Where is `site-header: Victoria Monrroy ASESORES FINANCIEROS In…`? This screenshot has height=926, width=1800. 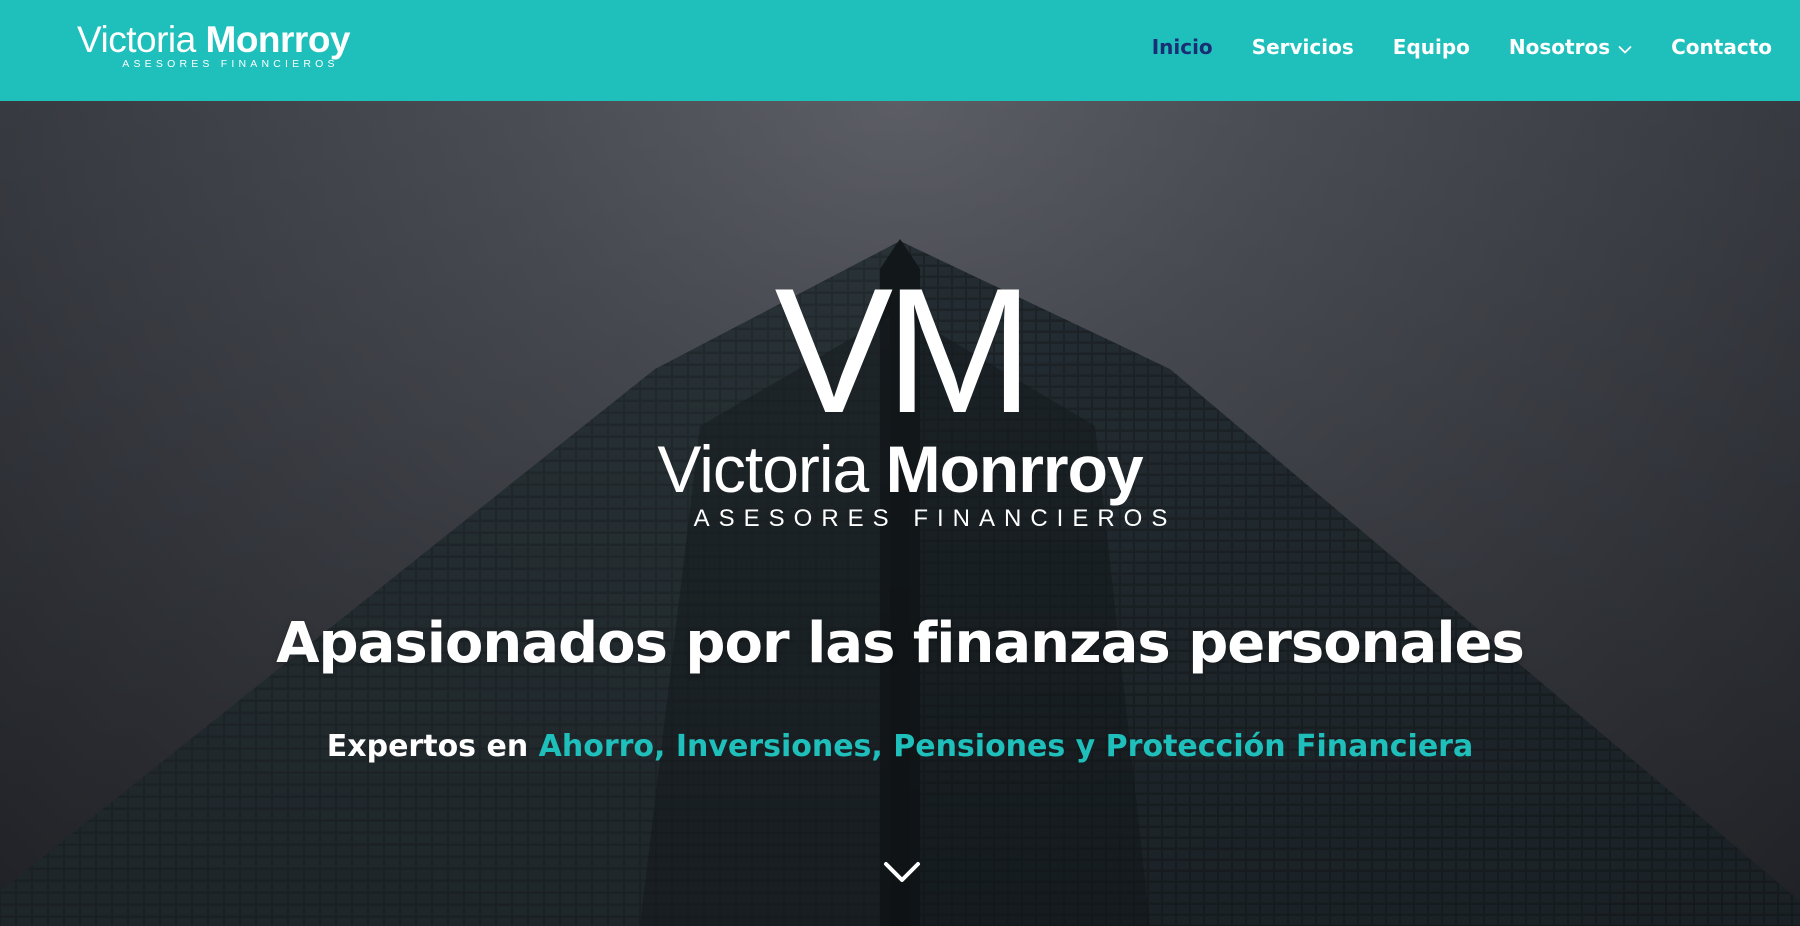
site-header: Victoria Monrroy ASESORES FINANCIEROS In… is located at coordinates (900, 50).